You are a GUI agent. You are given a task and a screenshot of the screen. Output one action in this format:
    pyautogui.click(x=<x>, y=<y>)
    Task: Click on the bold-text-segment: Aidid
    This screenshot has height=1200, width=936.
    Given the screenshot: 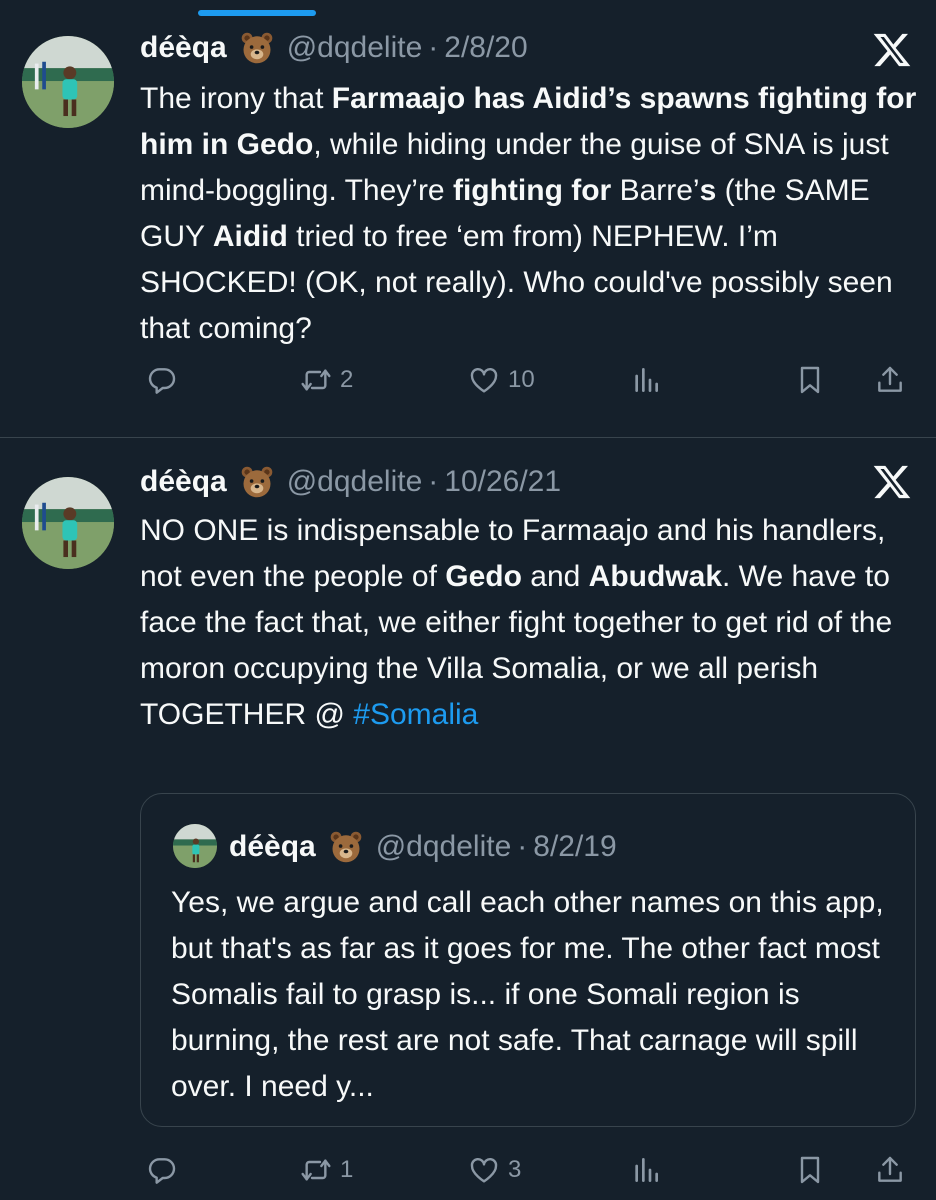 What is the action you would take?
    pyautogui.click(x=250, y=236)
    